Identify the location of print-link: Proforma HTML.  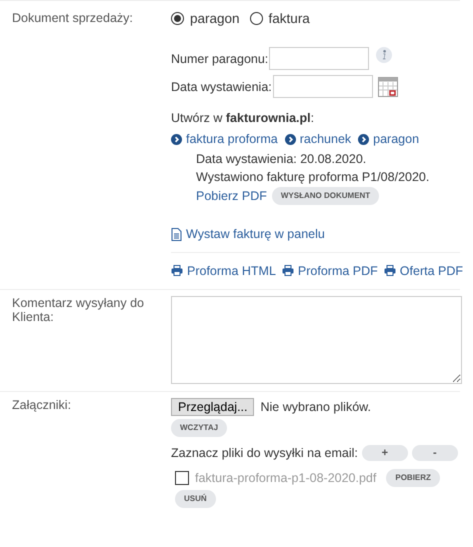
(223, 271).